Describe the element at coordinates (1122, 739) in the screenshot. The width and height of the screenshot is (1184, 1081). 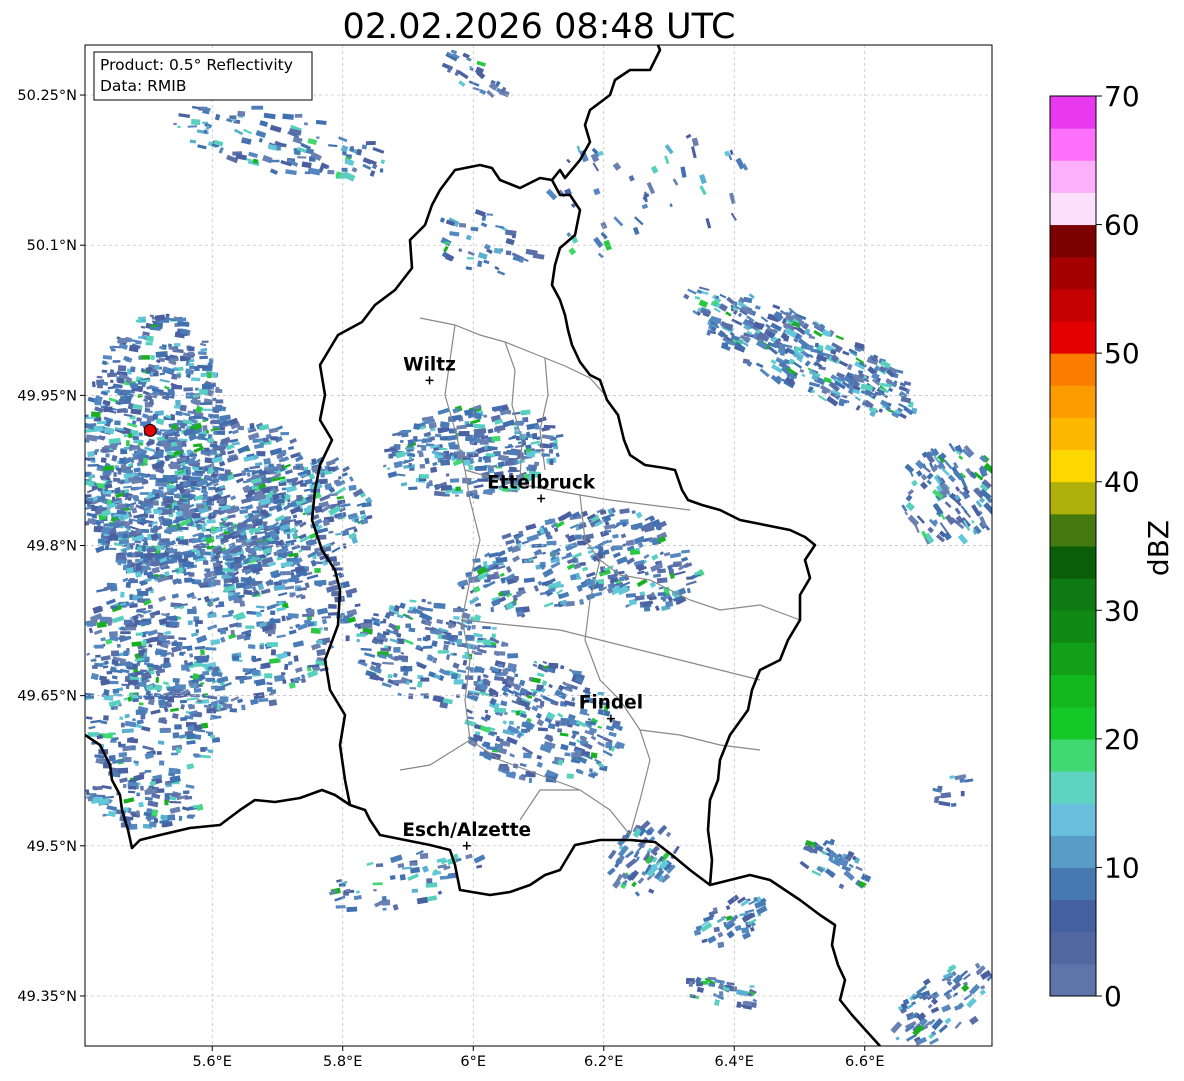
I see `colorbar-tick-label: 20` at that location.